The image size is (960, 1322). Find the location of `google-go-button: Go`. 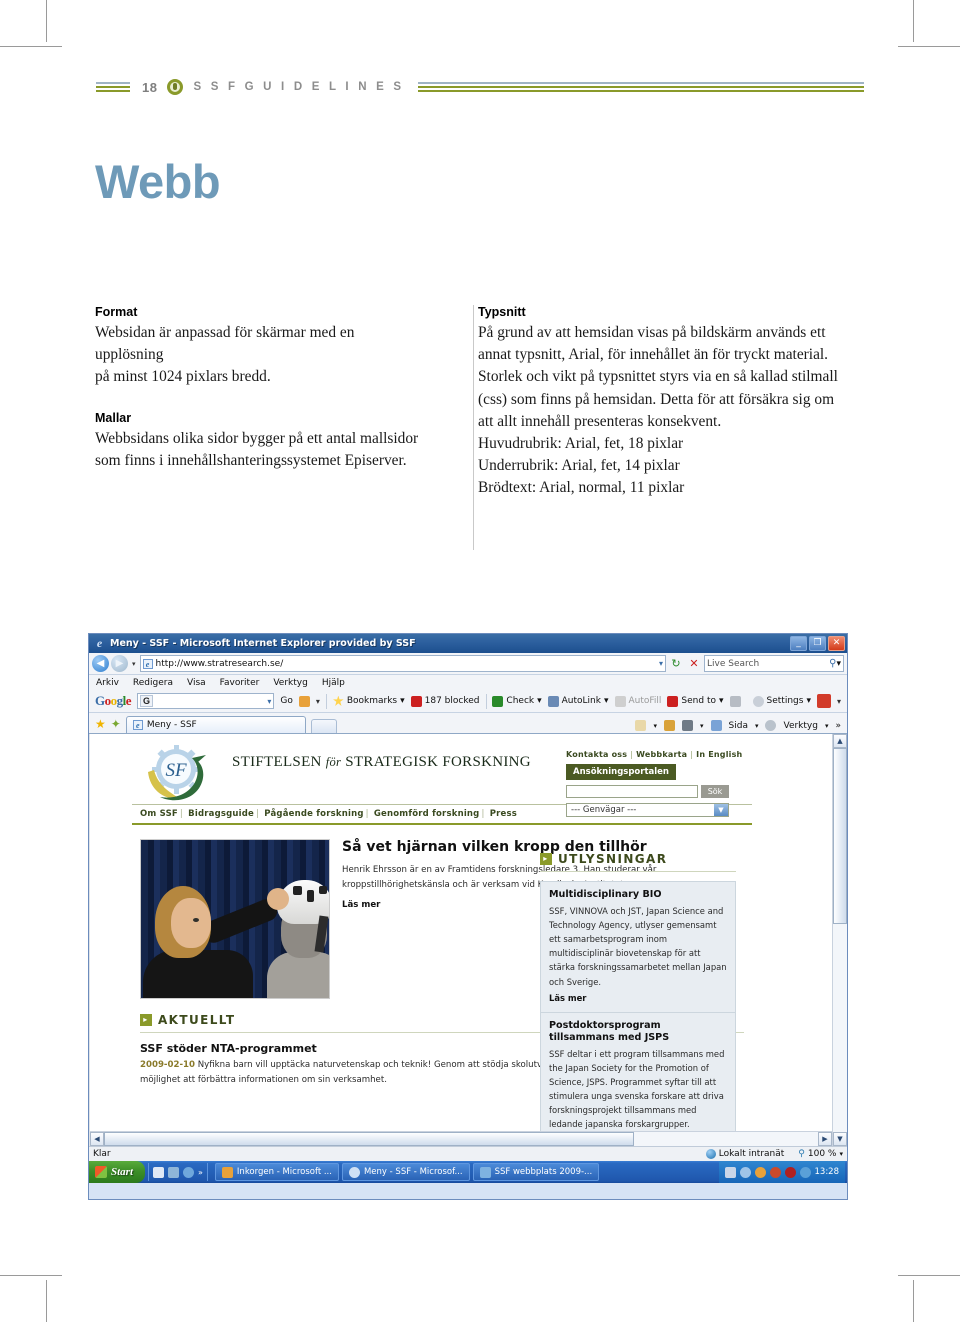

google-go-button: Go is located at coordinates (286, 701).